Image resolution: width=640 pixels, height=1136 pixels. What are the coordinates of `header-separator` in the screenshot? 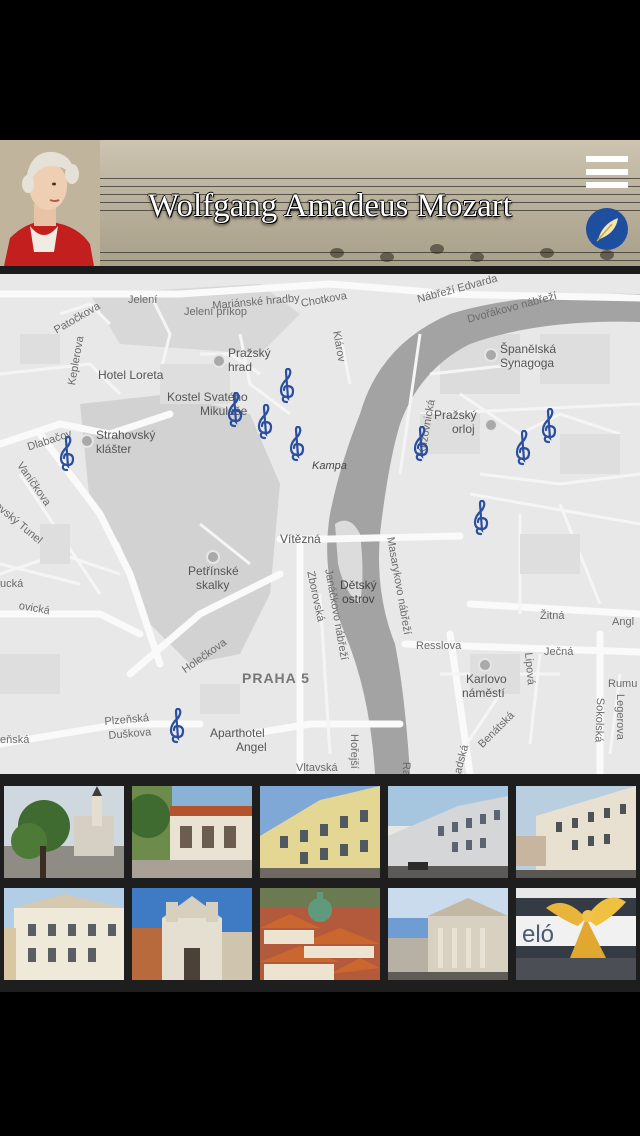 It's located at (320, 270).